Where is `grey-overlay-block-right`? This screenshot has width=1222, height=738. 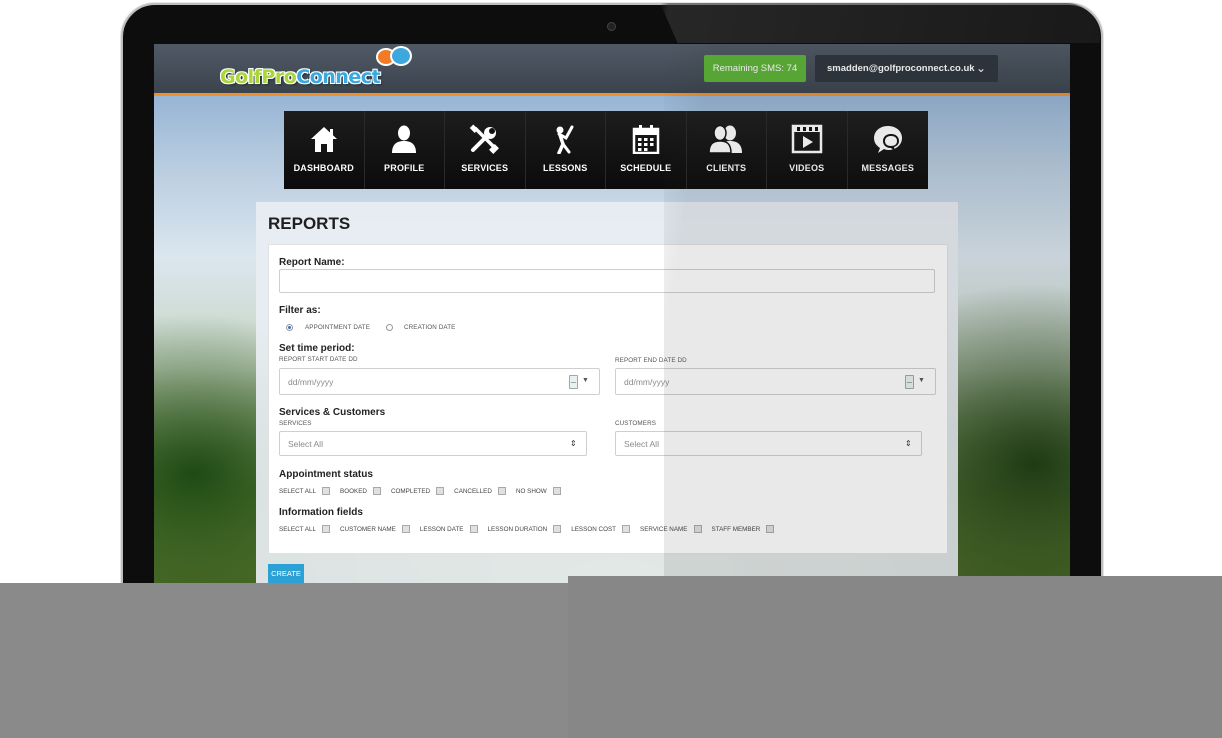
grey-overlay-block-right is located at coordinates (895, 657).